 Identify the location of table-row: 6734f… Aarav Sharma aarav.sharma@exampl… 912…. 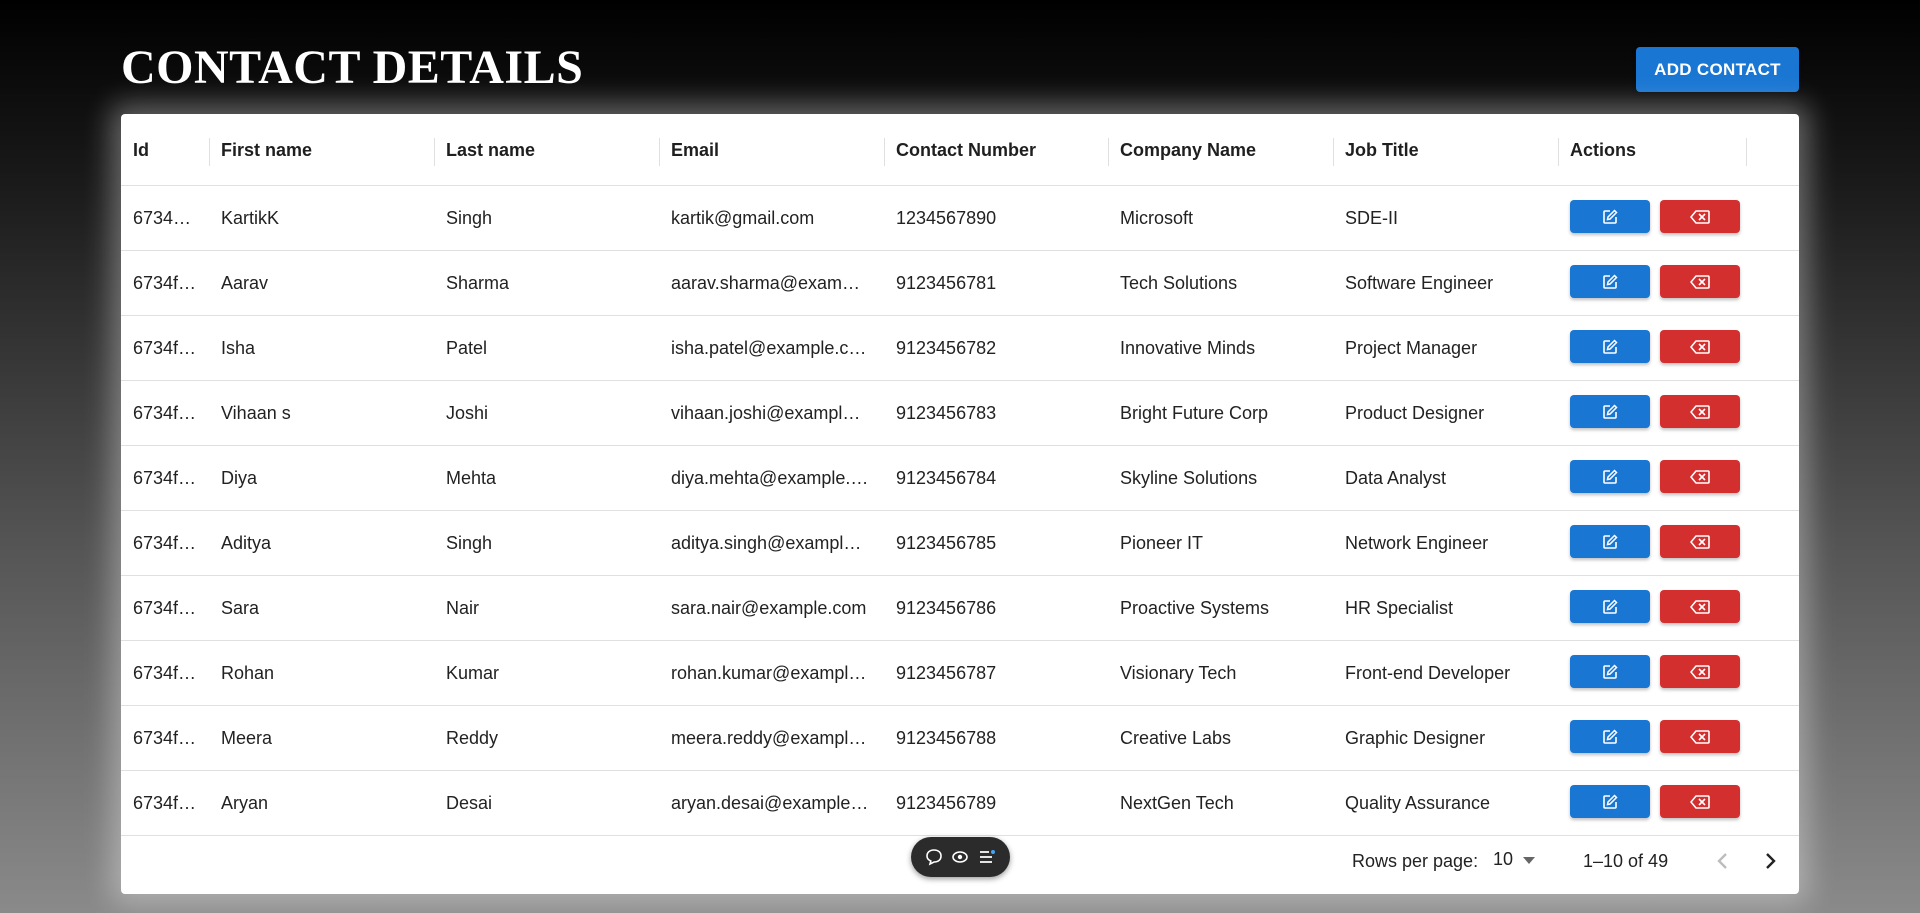
(960, 283).